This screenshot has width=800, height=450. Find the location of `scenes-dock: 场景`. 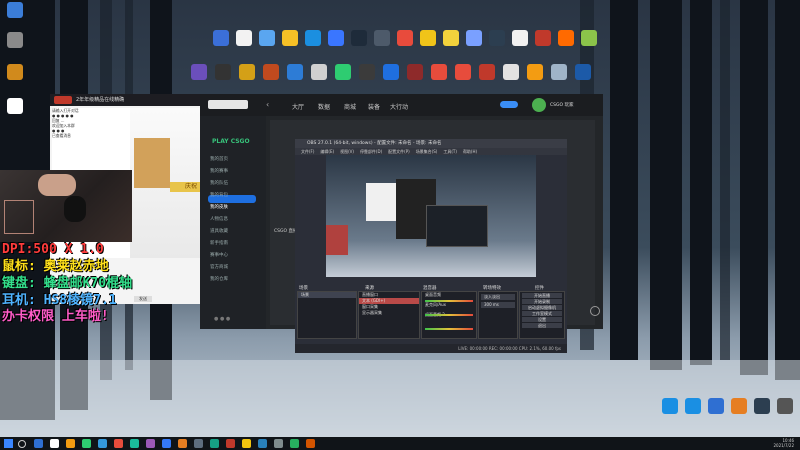

scenes-dock: 场景 is located at coordinates (327, 315).